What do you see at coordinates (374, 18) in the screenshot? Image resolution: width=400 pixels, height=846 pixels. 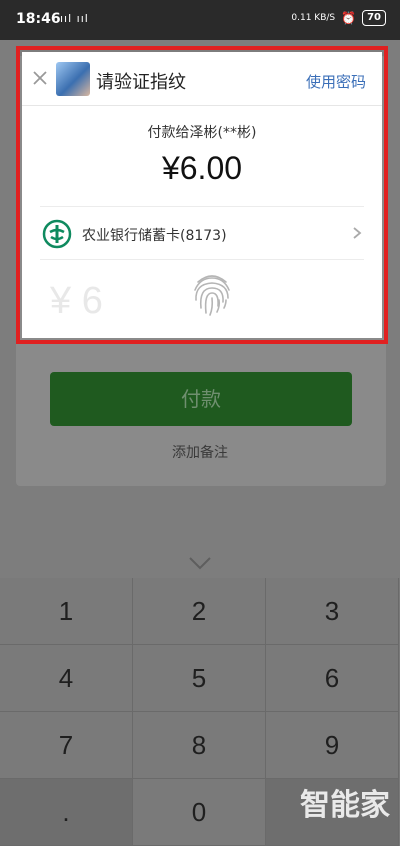 I see `battery-icon: 70` at bounding box center [374, 18].